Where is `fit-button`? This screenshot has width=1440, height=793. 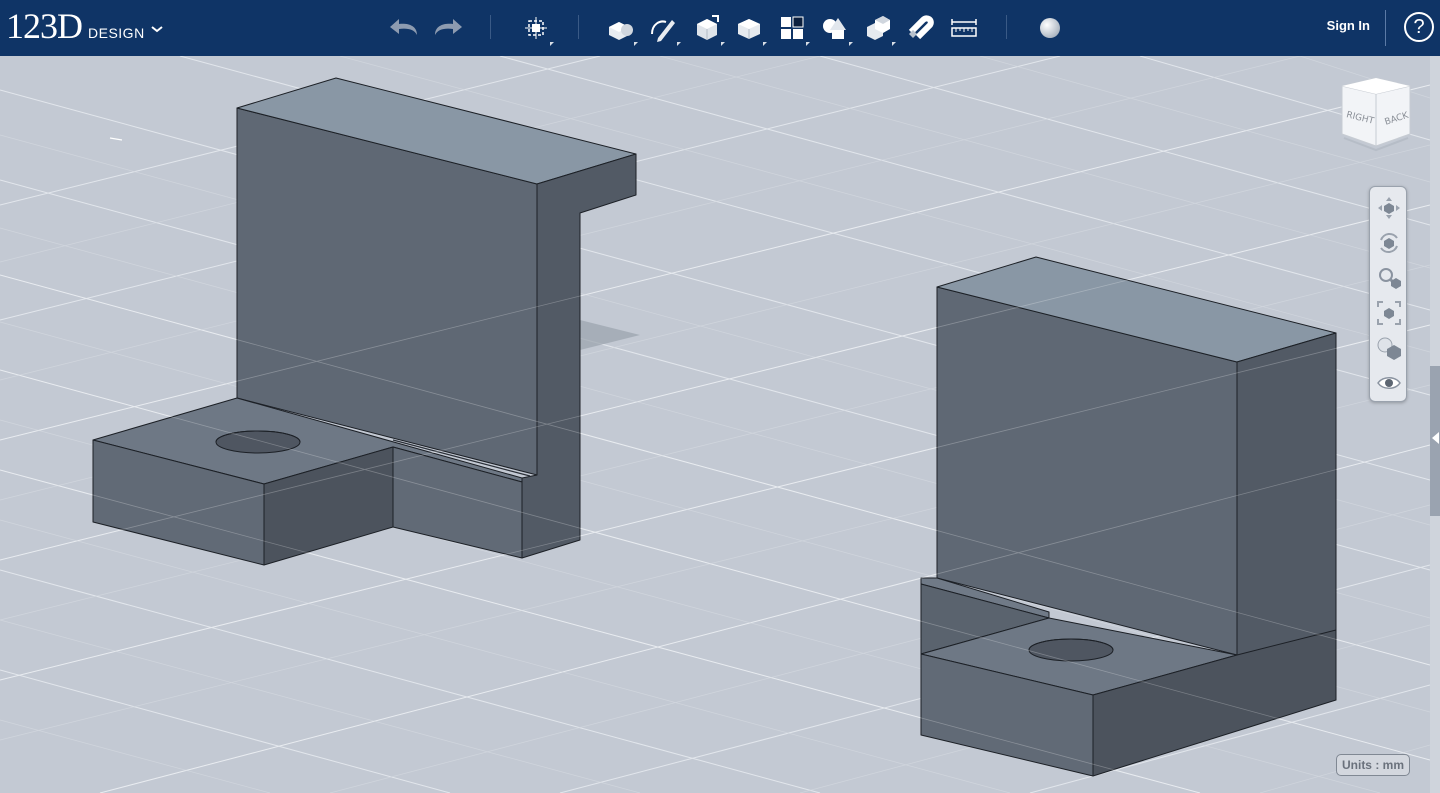 fit-button is located at coordinates (1389, 313).